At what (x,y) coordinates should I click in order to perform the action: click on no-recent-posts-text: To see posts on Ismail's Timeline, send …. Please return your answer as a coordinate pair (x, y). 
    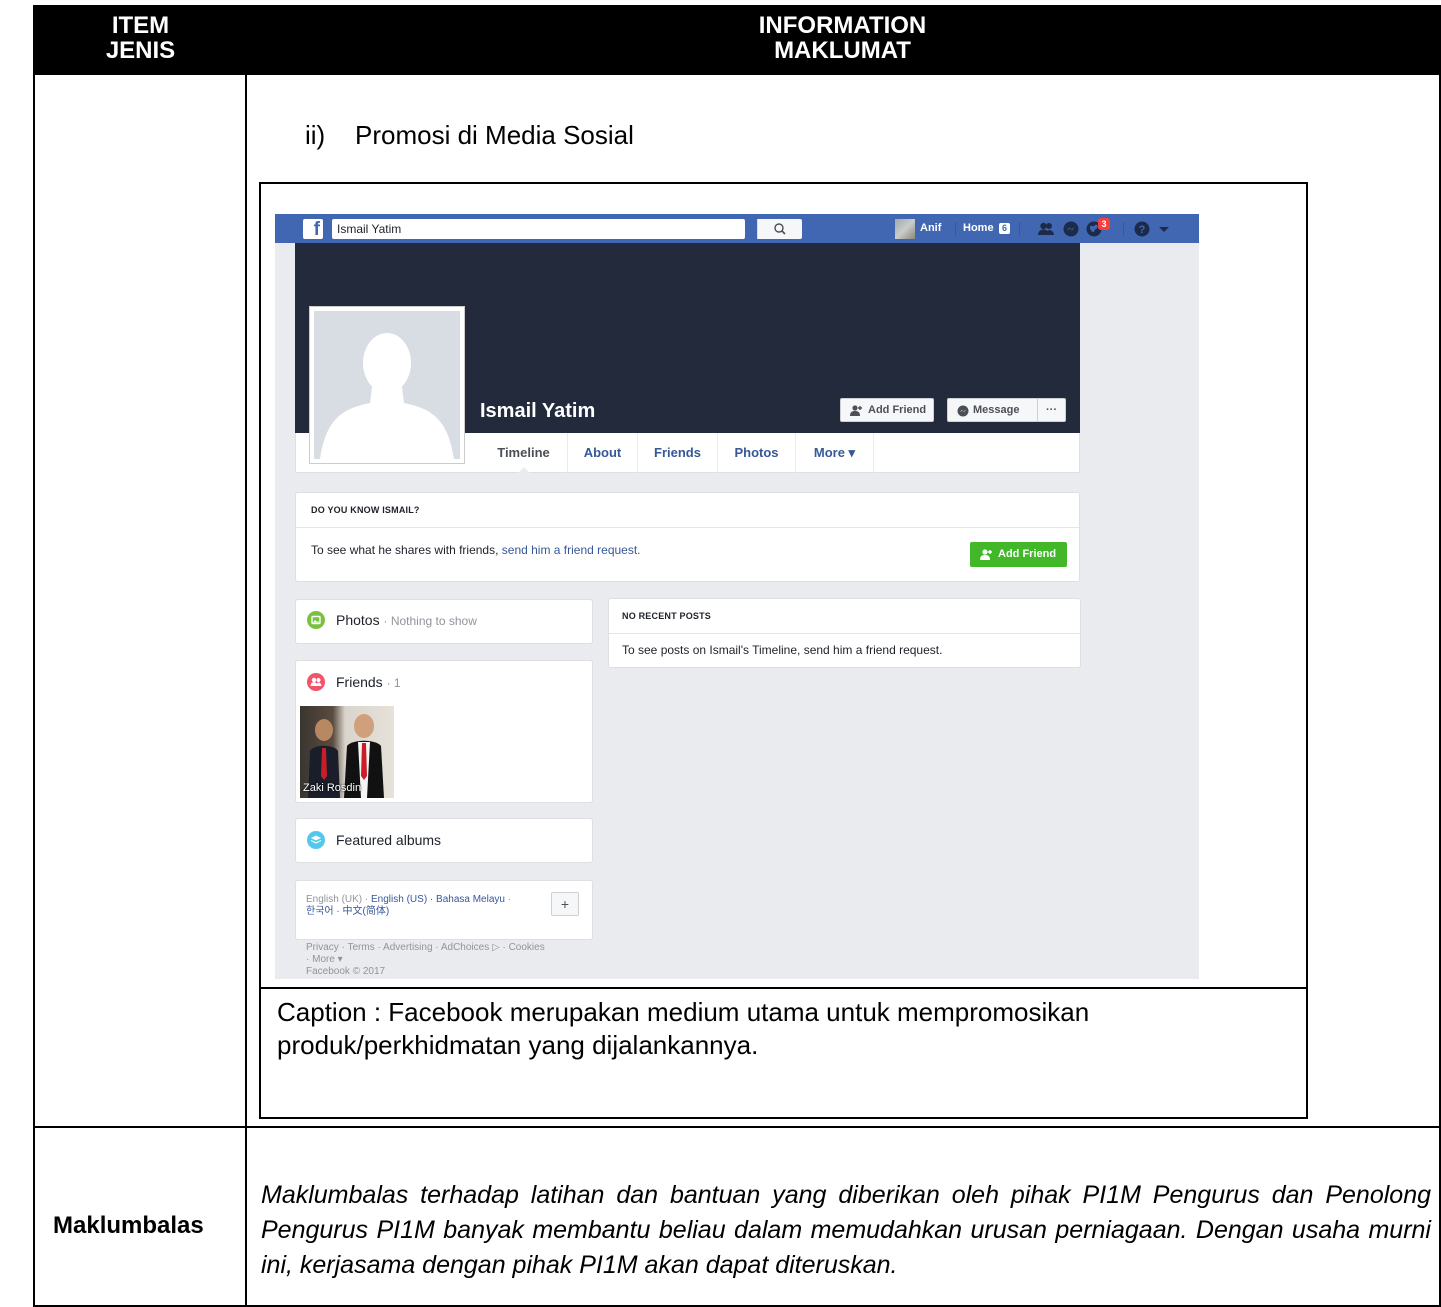
    Looking at the image, I should click on (782, 650).